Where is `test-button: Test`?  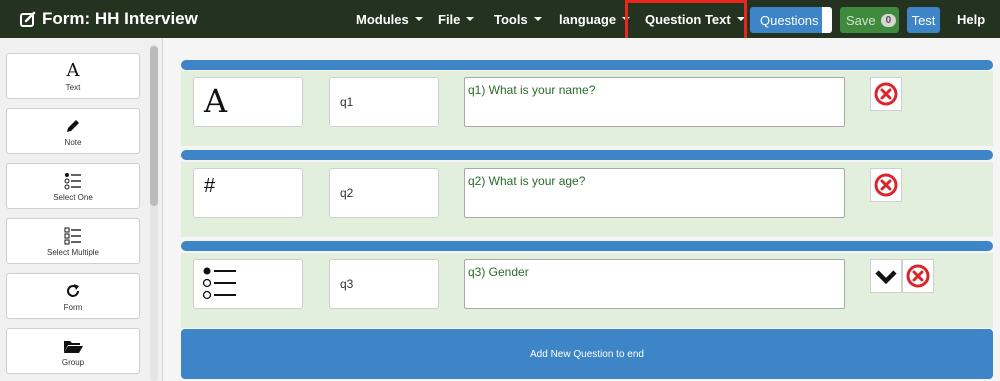
test-button: Test is located at coordinates (923, 20).